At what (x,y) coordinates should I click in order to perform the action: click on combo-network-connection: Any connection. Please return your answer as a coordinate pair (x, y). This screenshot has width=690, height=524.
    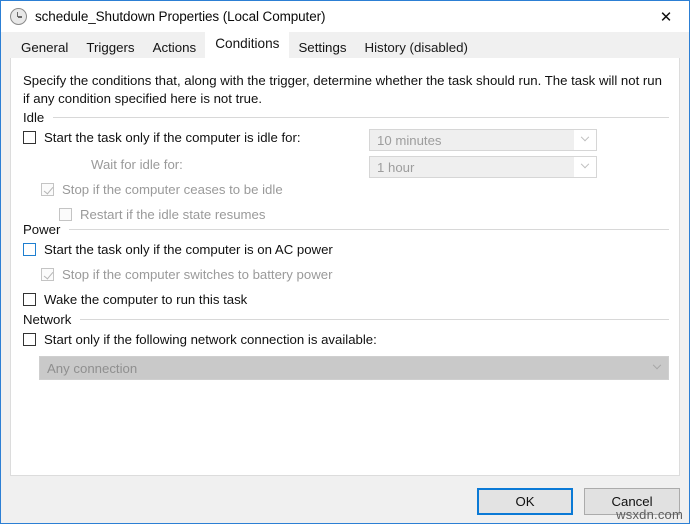
    Looking at the image, I should click on (354, 368).